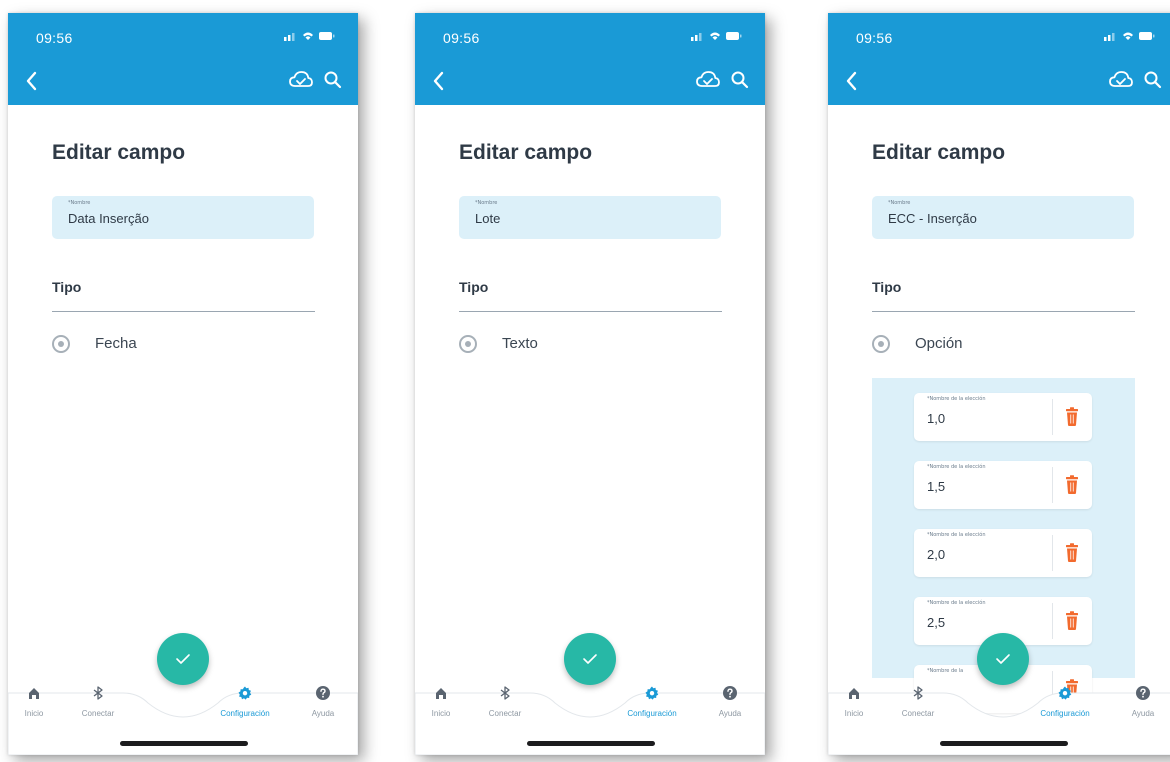  What do you see at coordinates (1143, 713) in the screenshot?
I see `nav-label-ayuda: Ayuda` at bounding box center [1143, 713].